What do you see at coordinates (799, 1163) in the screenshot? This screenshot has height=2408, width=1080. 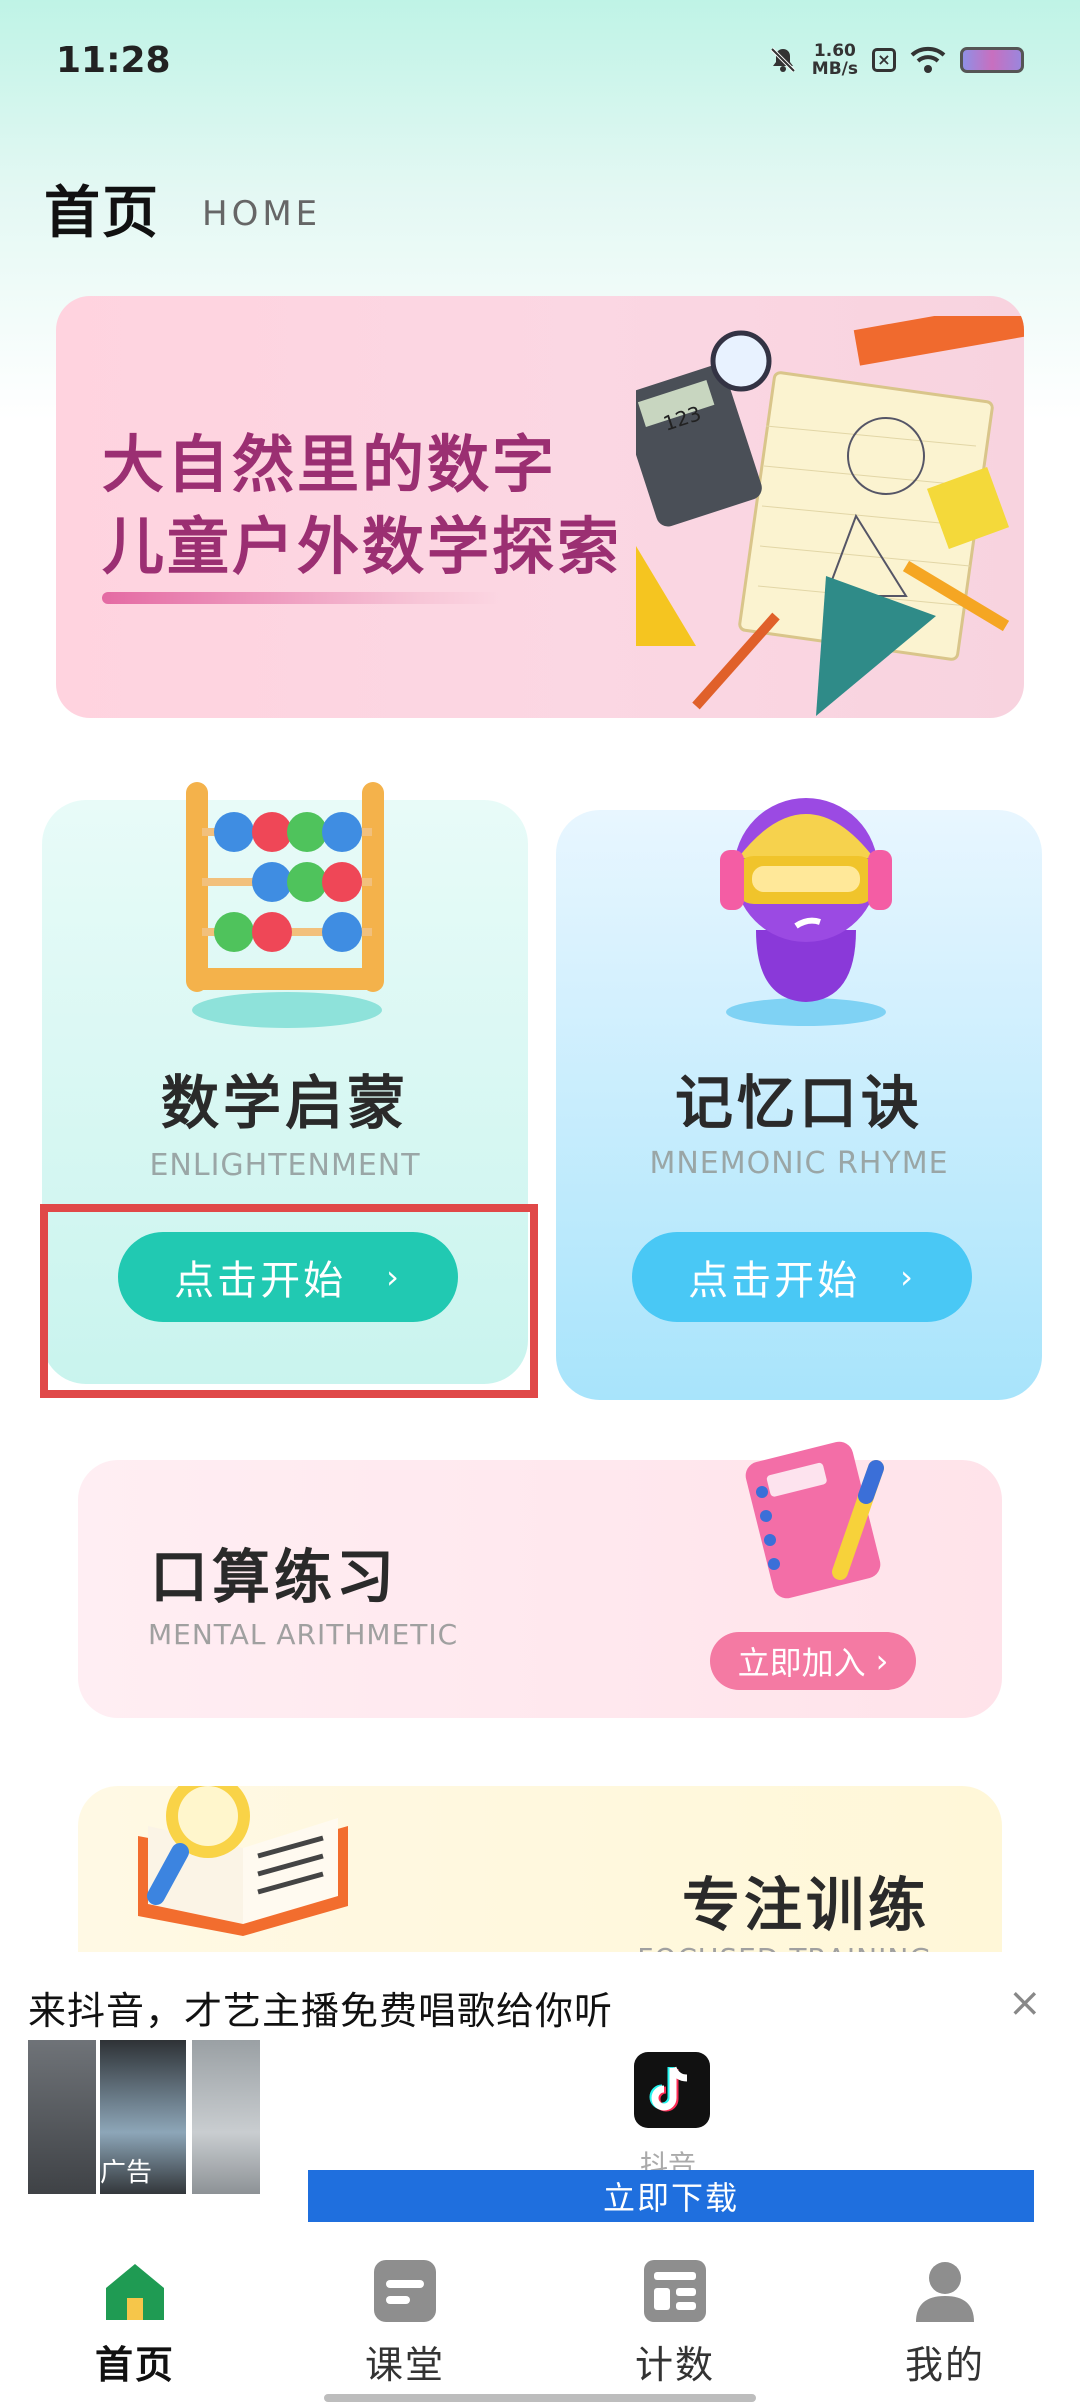 I see `card-subtitle: MNEMONIC RHYME` at bounding box center [799, 1163].